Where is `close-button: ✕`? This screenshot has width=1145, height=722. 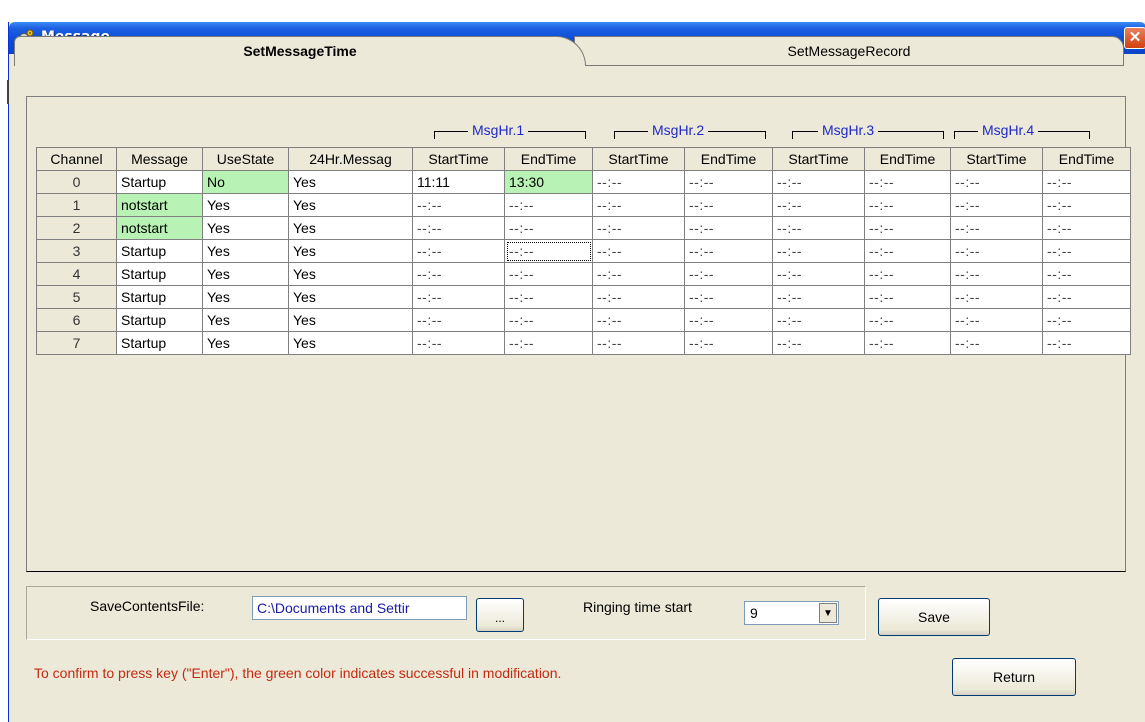 close-button: ✕ is located at coordinates (1134, 38).